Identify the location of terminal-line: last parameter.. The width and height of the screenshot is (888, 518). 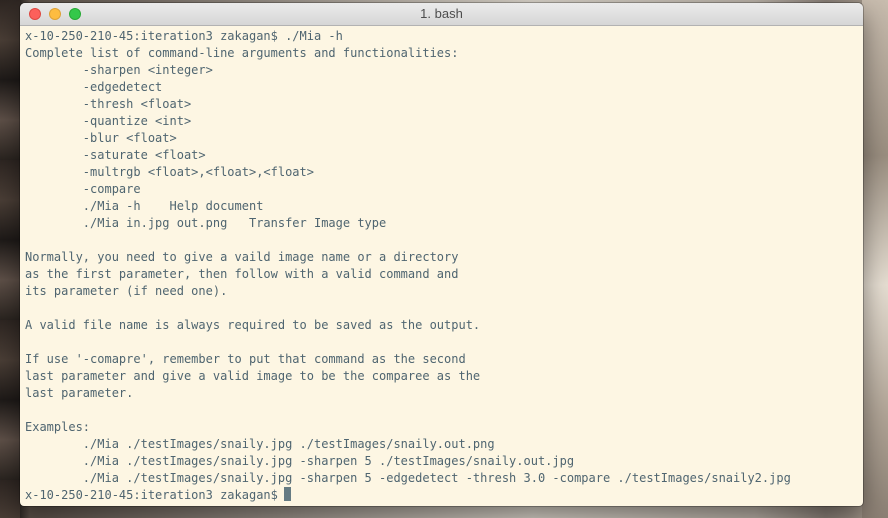
(79, 393).